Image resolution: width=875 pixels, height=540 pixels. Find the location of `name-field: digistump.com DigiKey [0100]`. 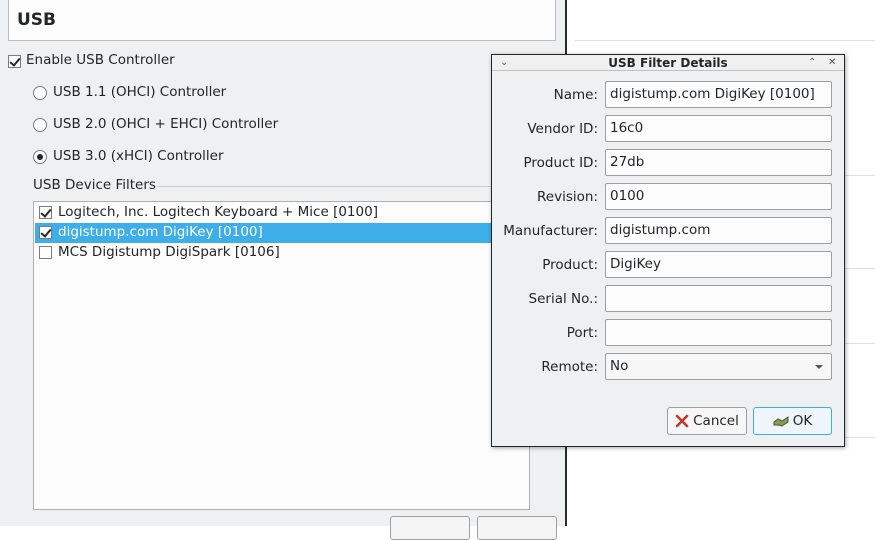

name-field: digistump.com DigiKey [0100] is located at coordinates (718, 94).